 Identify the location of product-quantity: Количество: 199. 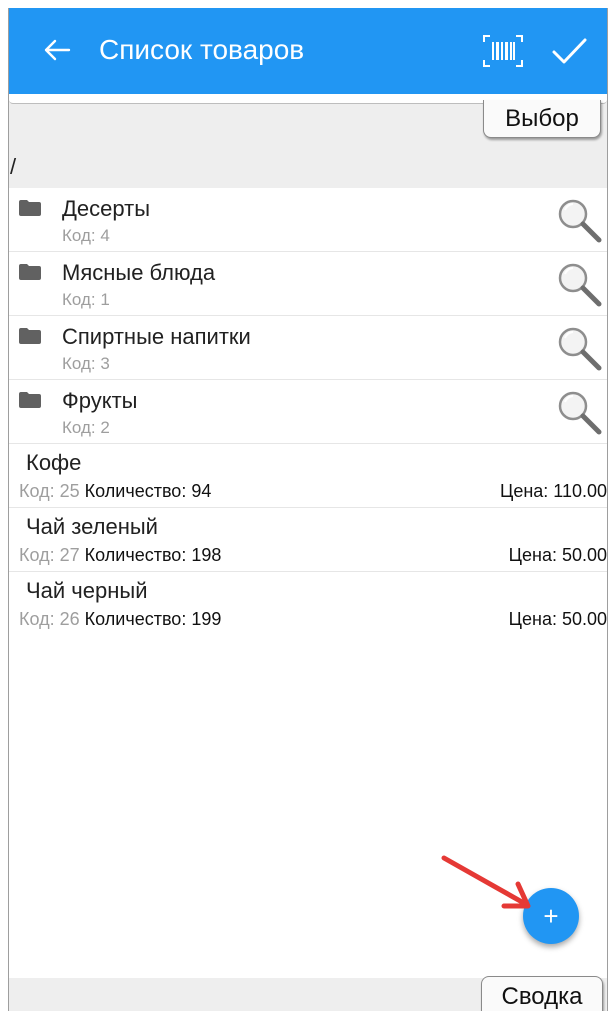
(153, 619).